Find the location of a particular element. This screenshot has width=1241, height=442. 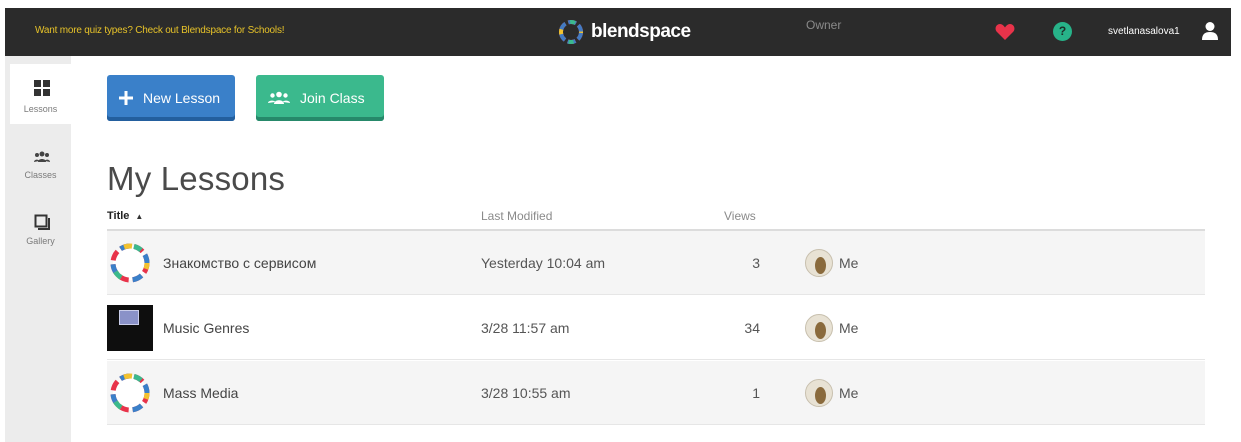

blendspace-logo-icon is located at coordinates (571, 32).